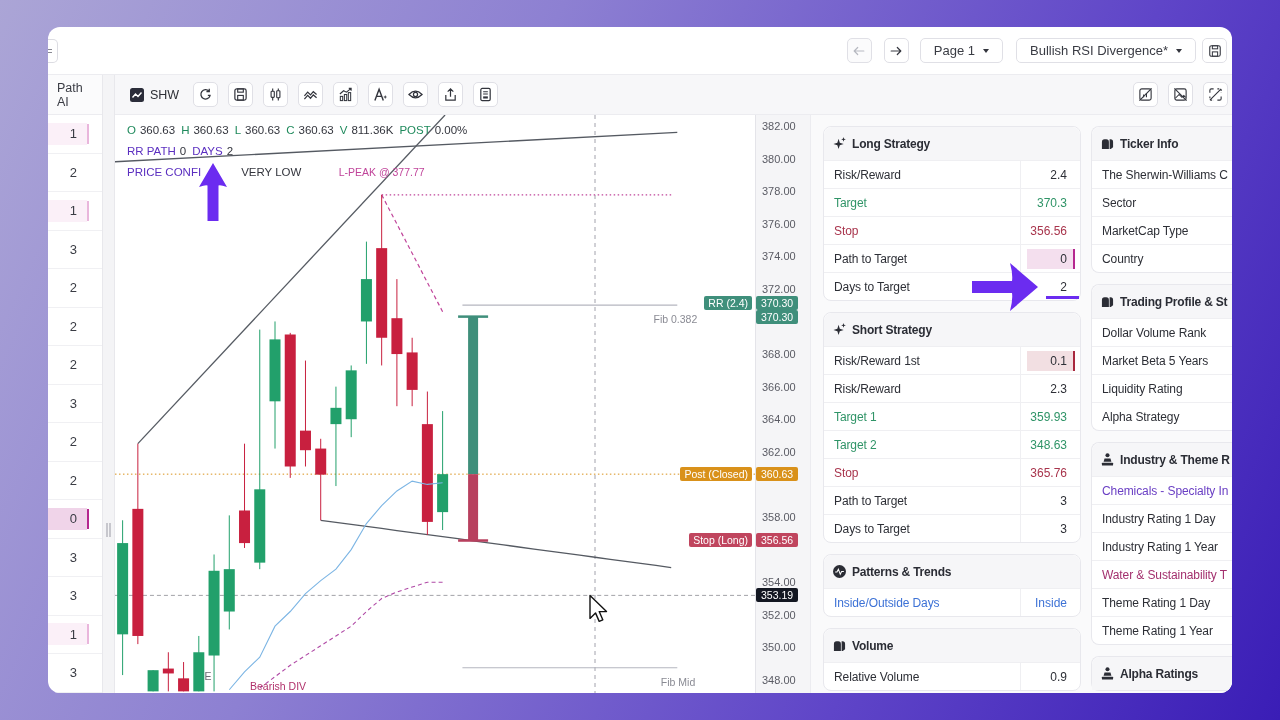  Describe the element at coordinates (1162, 490) in the screenshot. I see `row-label: Chemicals - Specialty In` at that location.